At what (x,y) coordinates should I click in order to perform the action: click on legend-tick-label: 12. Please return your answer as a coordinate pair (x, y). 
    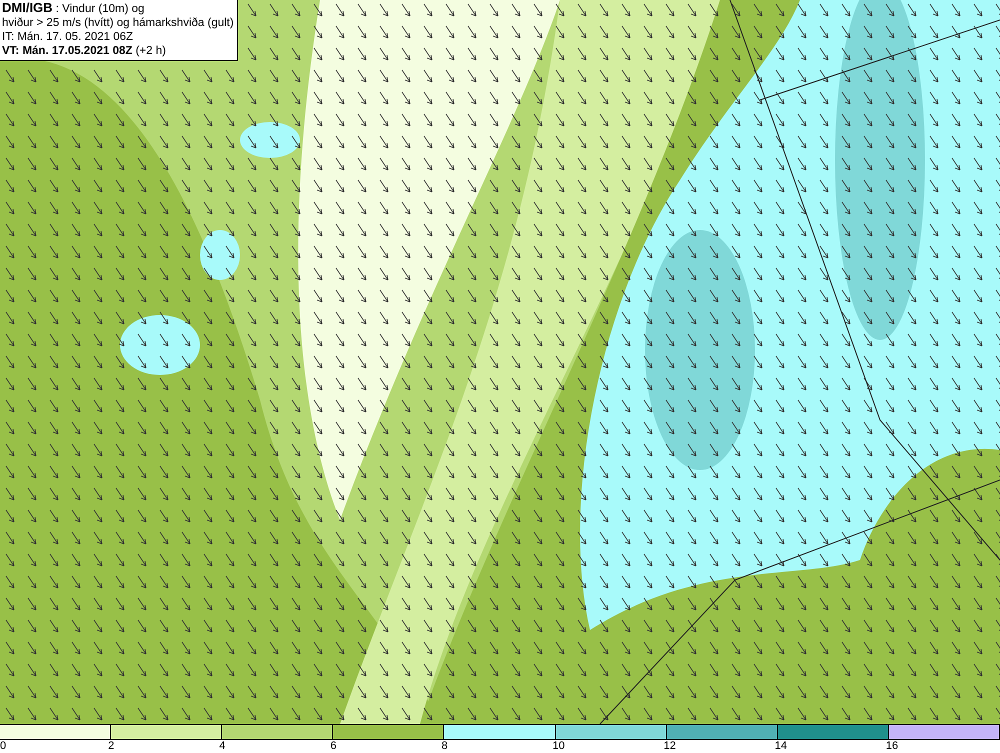
    Looking at the image, I should click on (670, 746).